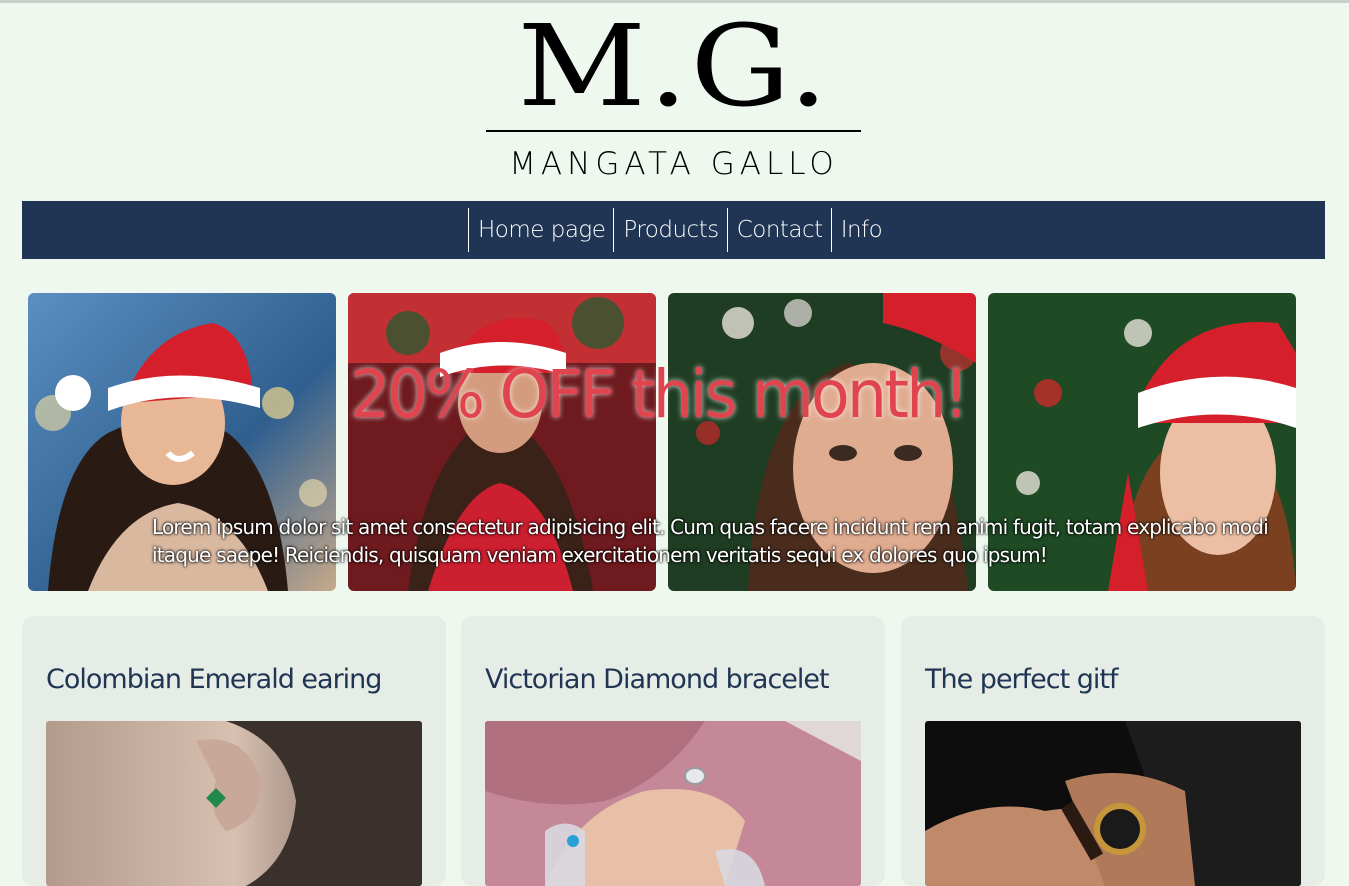  Describe the element at coordinates (1022, 680) in the screenshot. I see `product-title: The perfect gitf` at that location.